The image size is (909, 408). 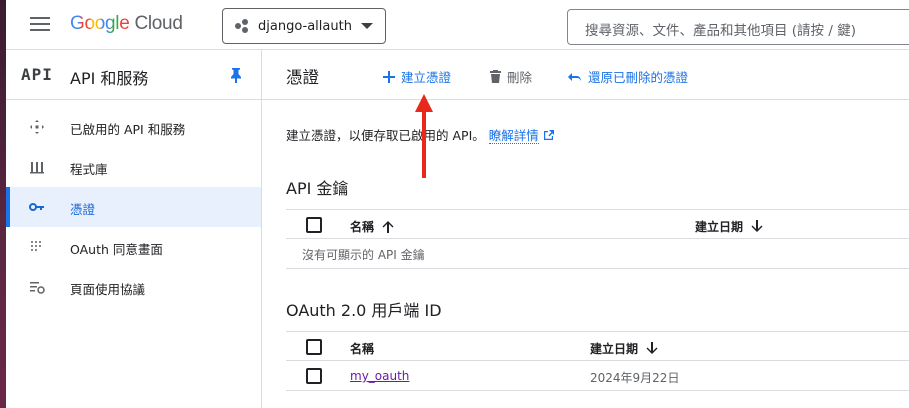 I want to click on hamburger-menu-icon, so click(x=40, y=25).